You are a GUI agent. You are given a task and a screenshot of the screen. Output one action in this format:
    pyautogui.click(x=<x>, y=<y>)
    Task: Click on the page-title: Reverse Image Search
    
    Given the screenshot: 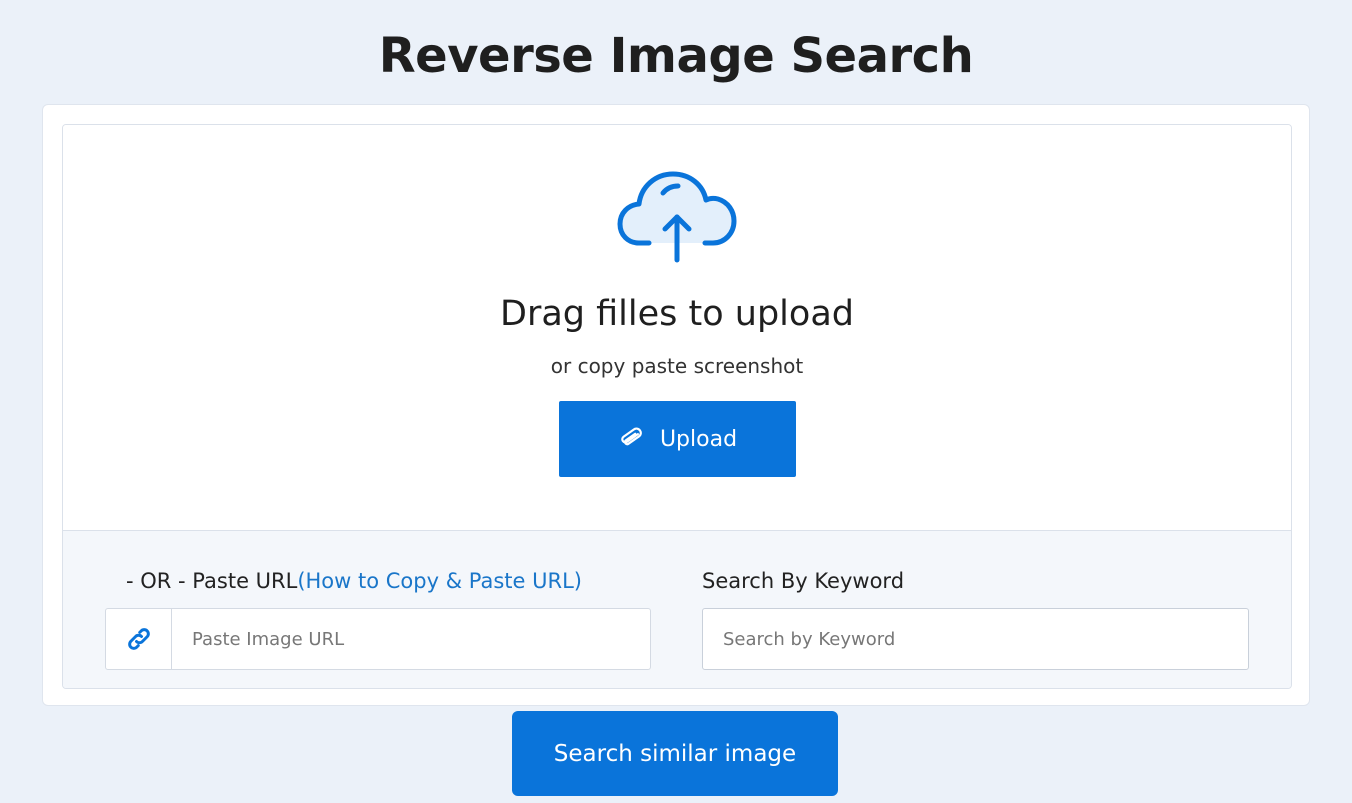 What is the action you would take?
    pyautogui.click(x=676, y=56)
    